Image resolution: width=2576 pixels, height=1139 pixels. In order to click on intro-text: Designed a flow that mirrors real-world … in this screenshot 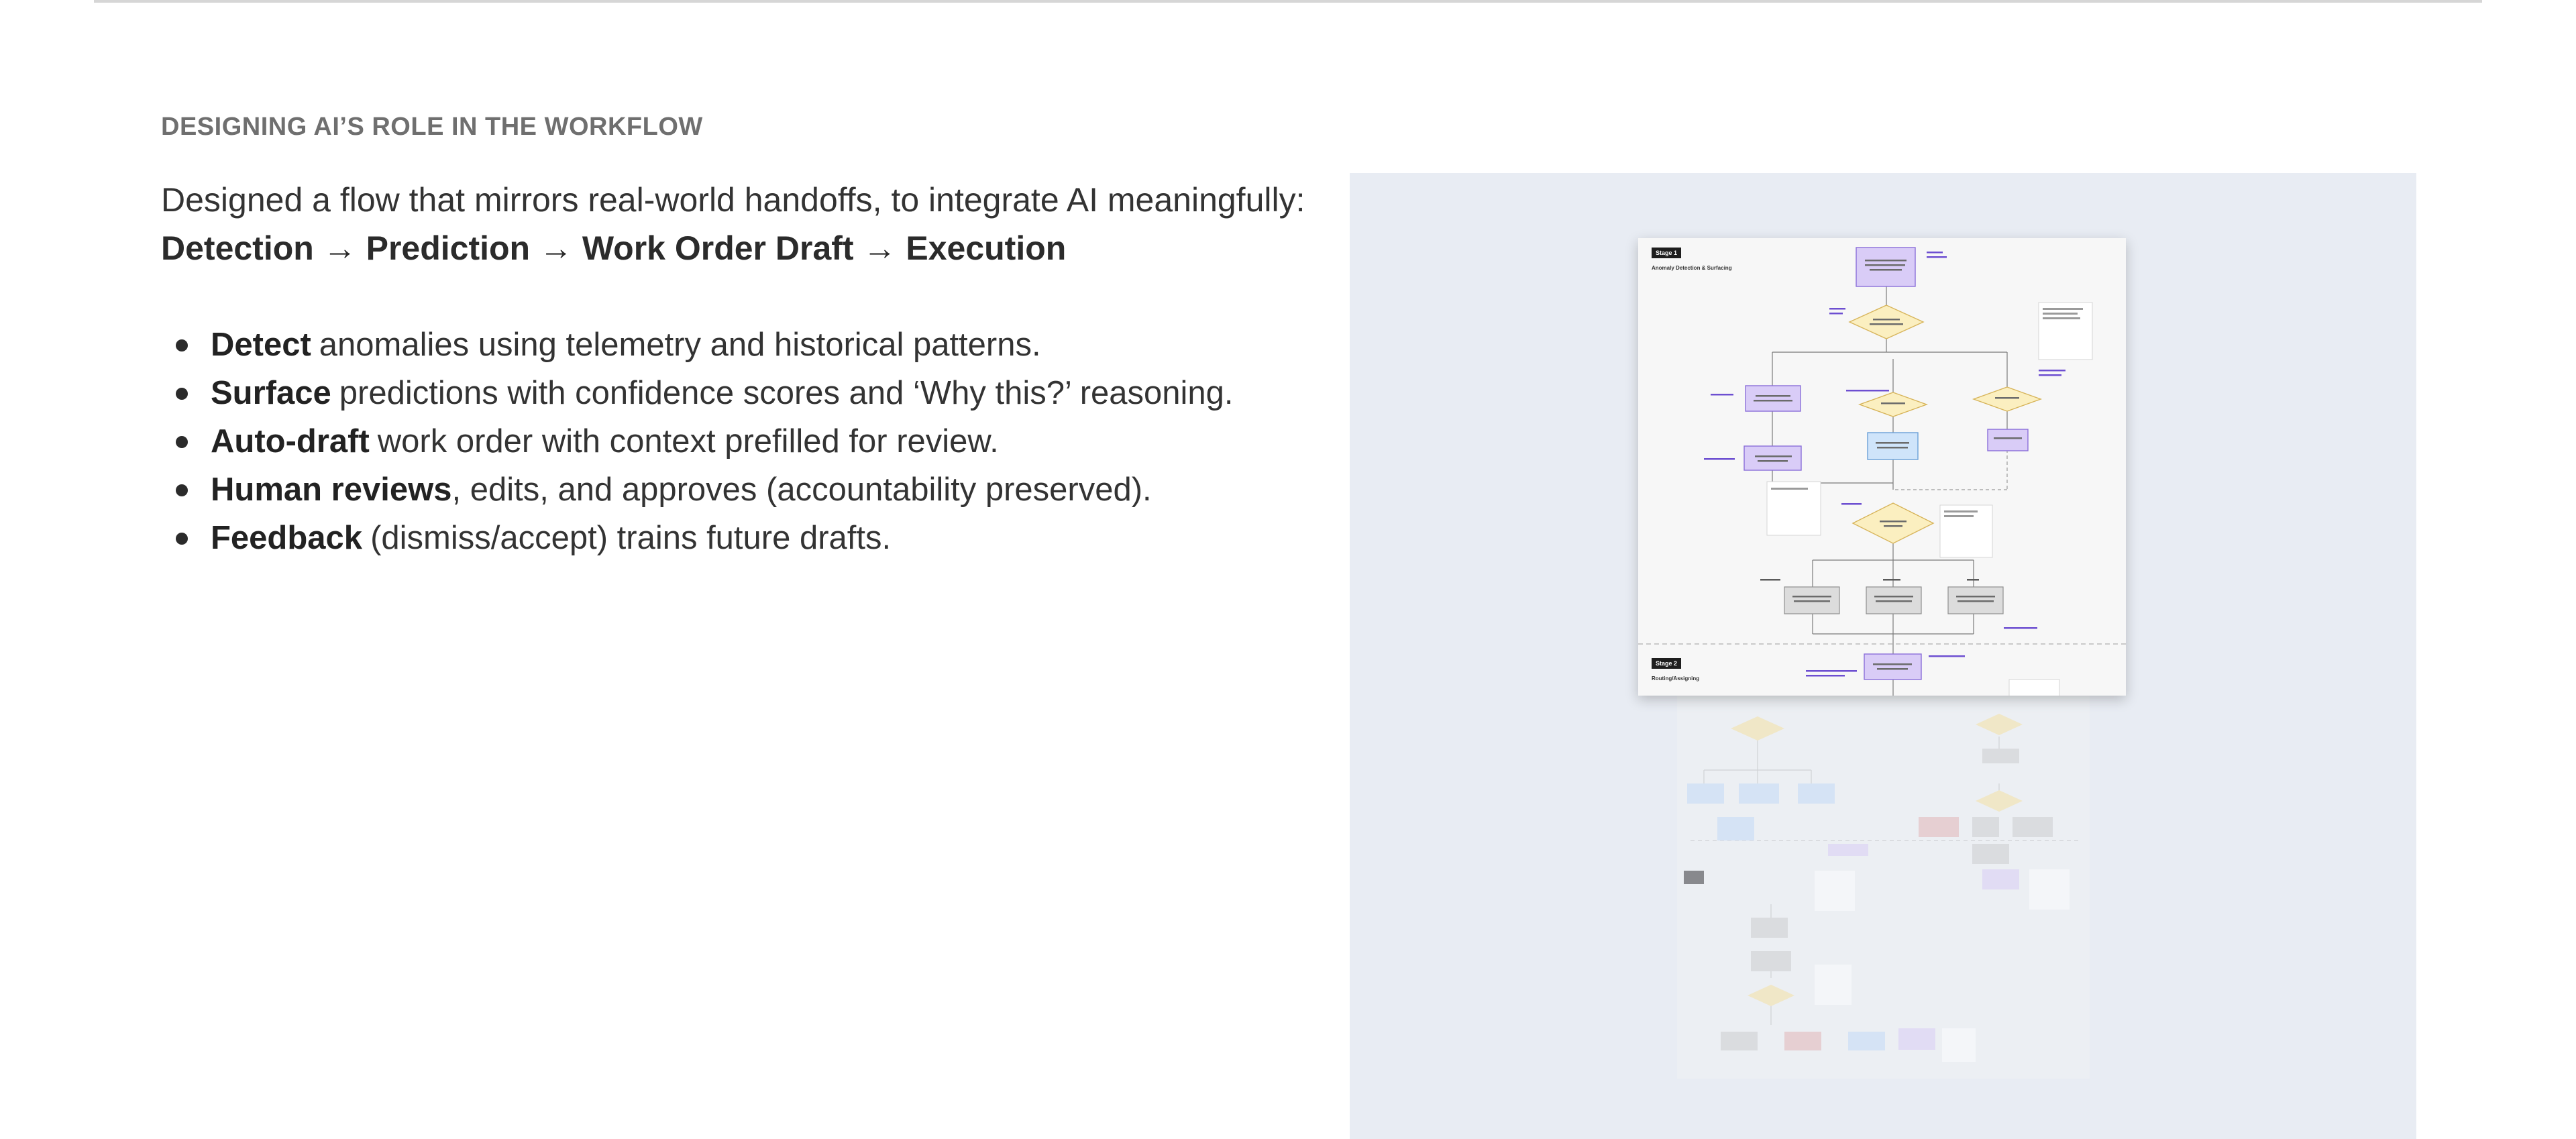, I will do `click(733, 200)`.